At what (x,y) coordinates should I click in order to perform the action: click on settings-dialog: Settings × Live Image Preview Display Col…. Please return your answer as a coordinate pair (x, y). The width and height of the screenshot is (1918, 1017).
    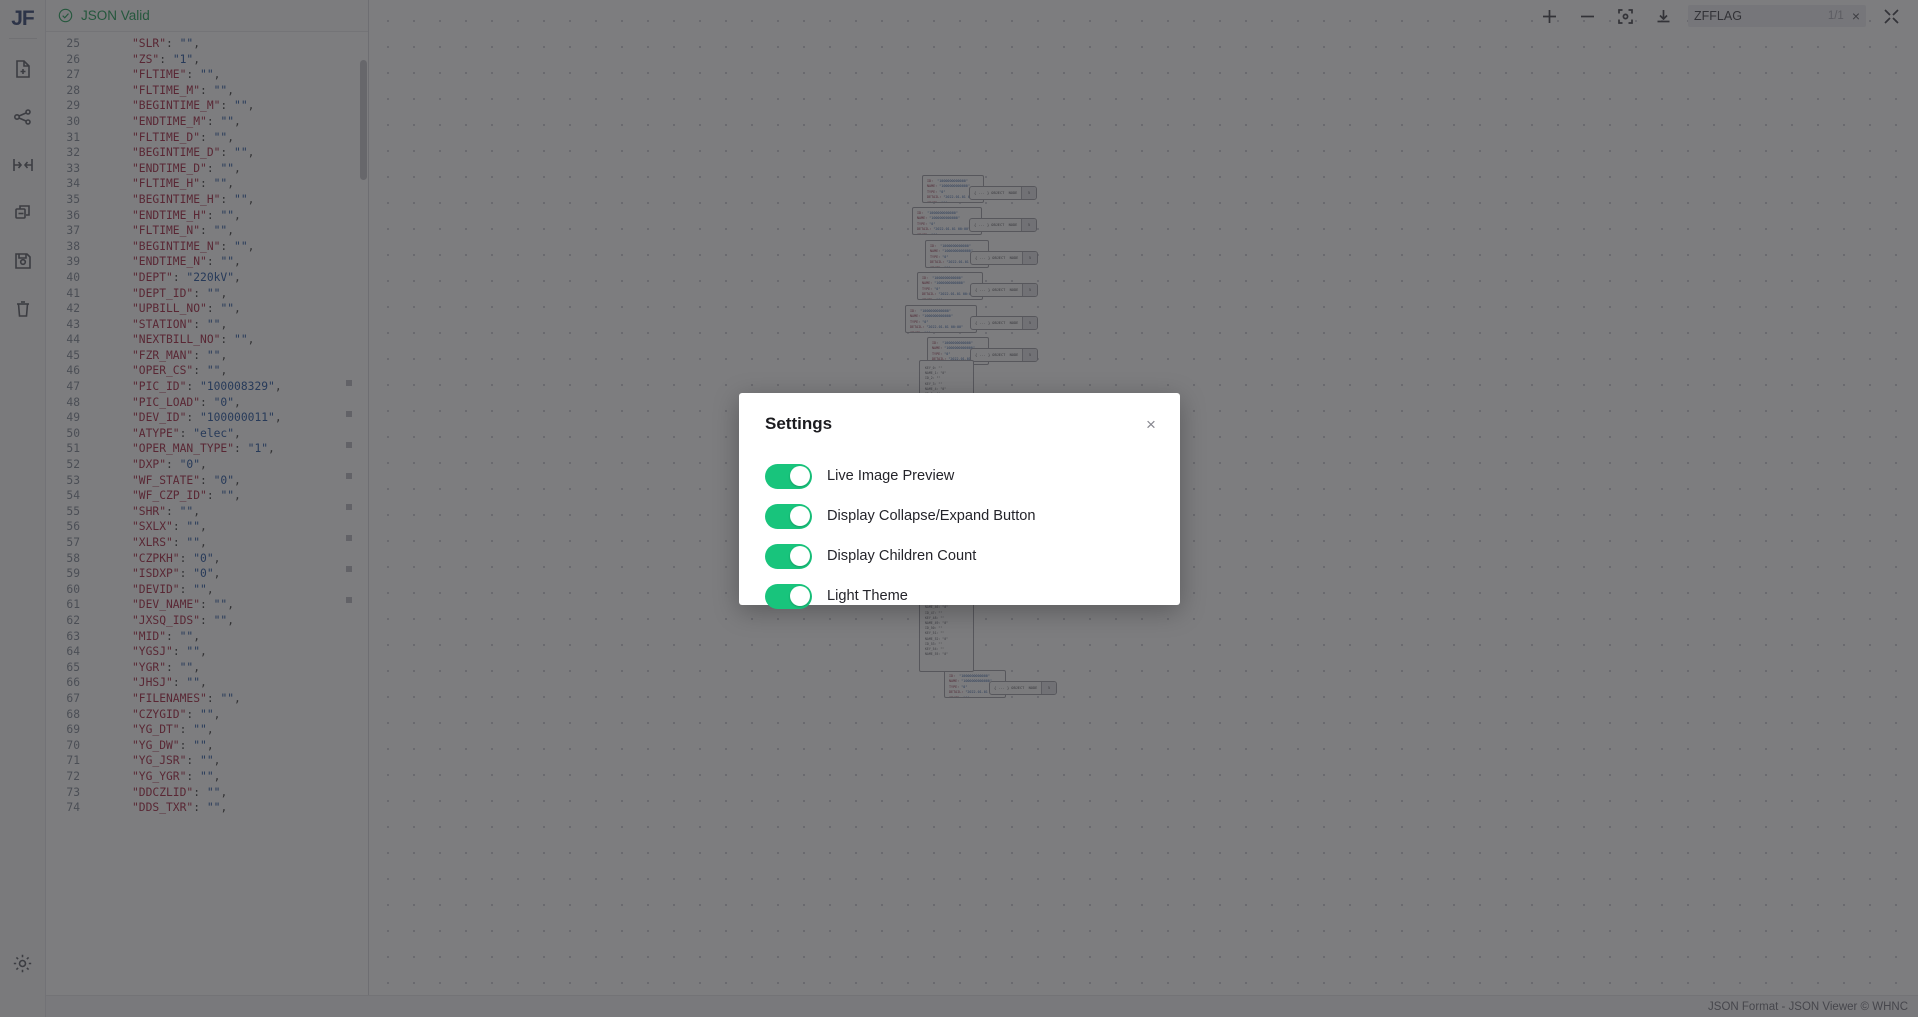
    Looking at the image, I should click on (959, 501).